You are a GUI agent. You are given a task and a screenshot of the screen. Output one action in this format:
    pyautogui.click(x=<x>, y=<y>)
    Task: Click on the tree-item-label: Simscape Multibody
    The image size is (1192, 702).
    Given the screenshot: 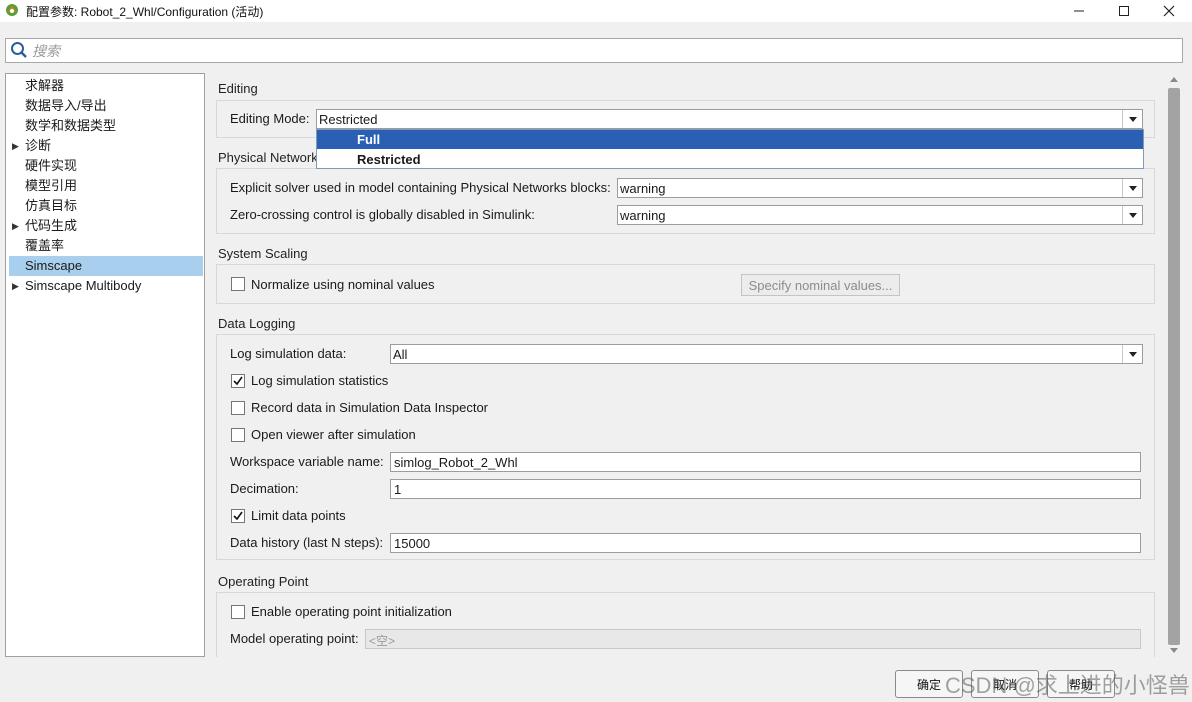 What is the action you would take?
    pyautogui.click(x=83, y=285)
    